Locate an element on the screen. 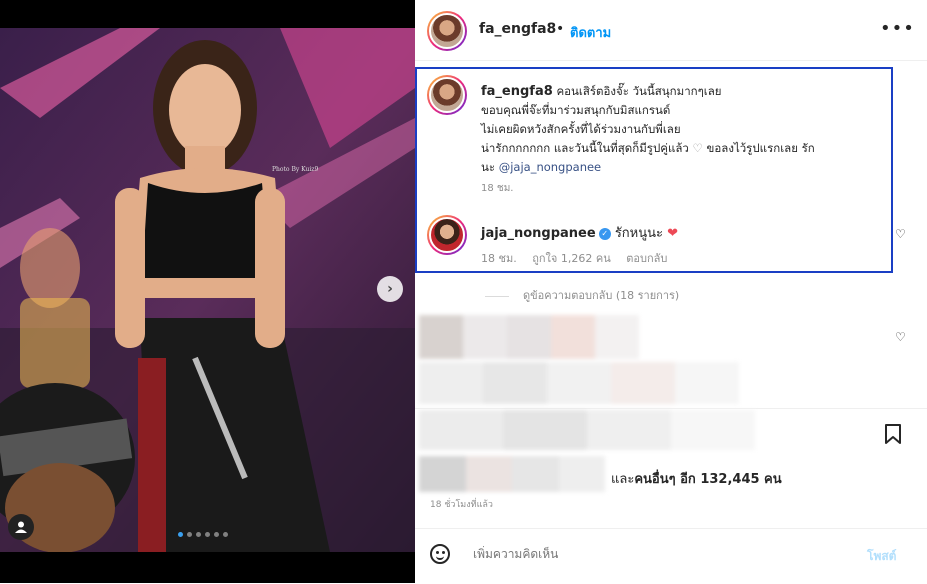  red-heart-icon: ❤ is located at coordinates (673, 233).